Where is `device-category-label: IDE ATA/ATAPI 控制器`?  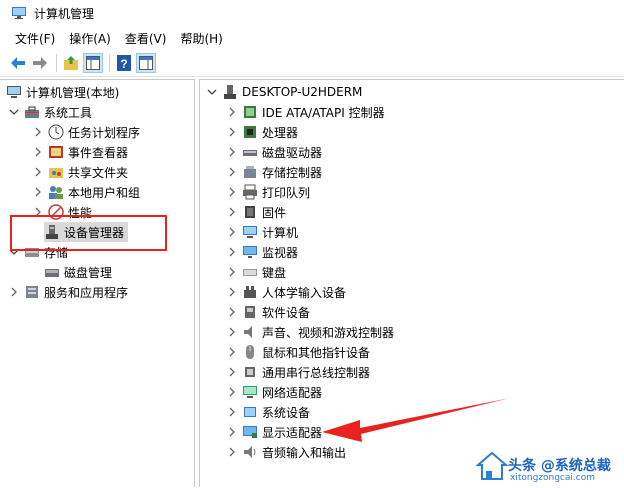
device-category-label: IDE ATA/ATAPI 控制器 is located at coordinates (323, 112).